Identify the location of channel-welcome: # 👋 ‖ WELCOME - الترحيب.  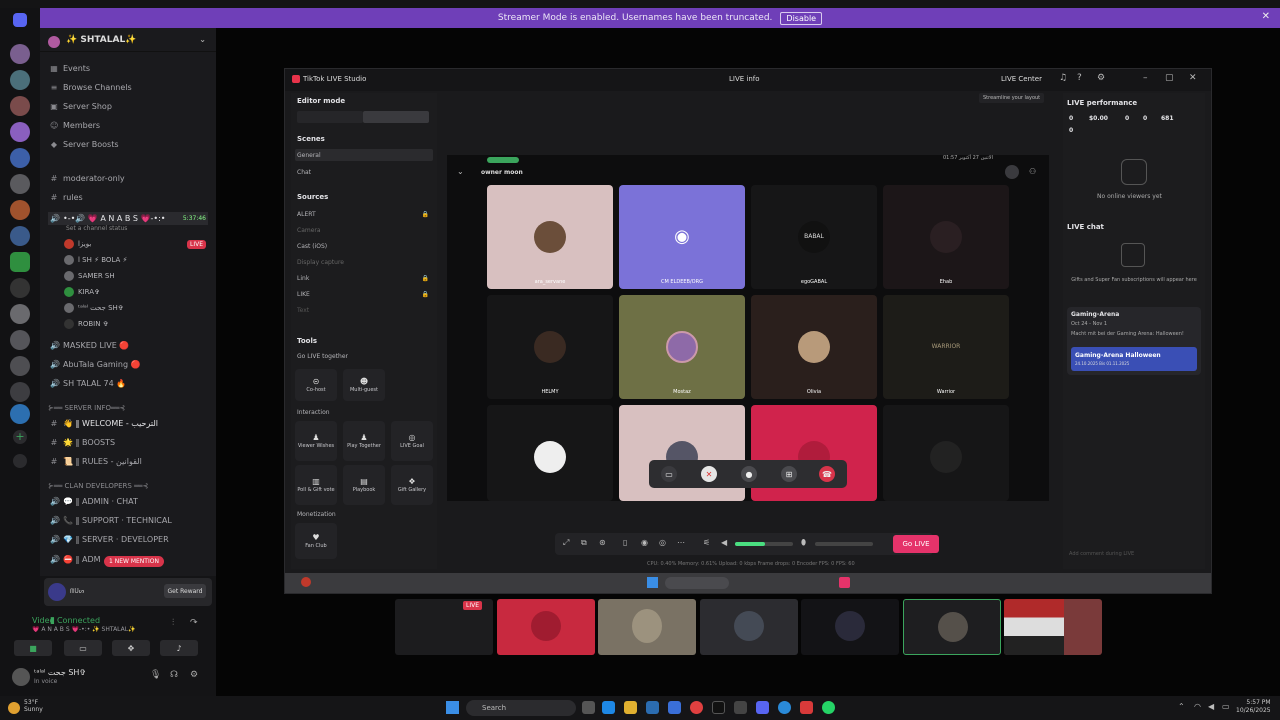
(104, 423).